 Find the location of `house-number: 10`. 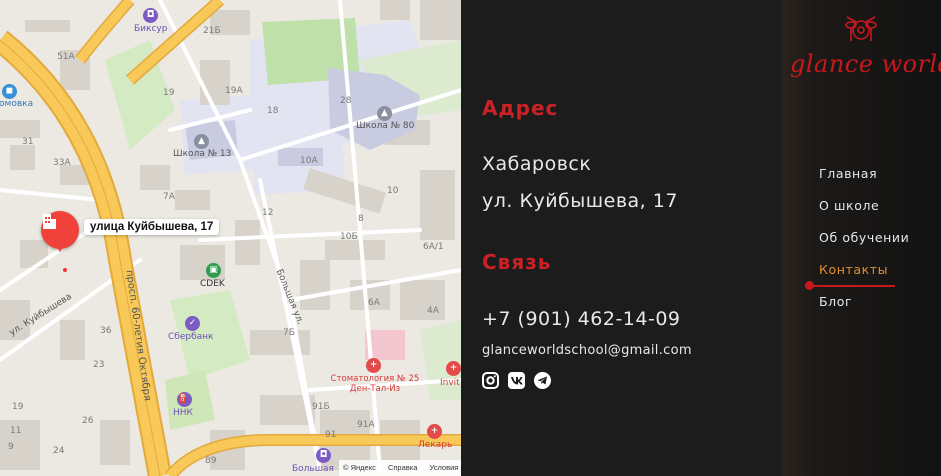

house-number: 10 is located at coordinates (393, 191).